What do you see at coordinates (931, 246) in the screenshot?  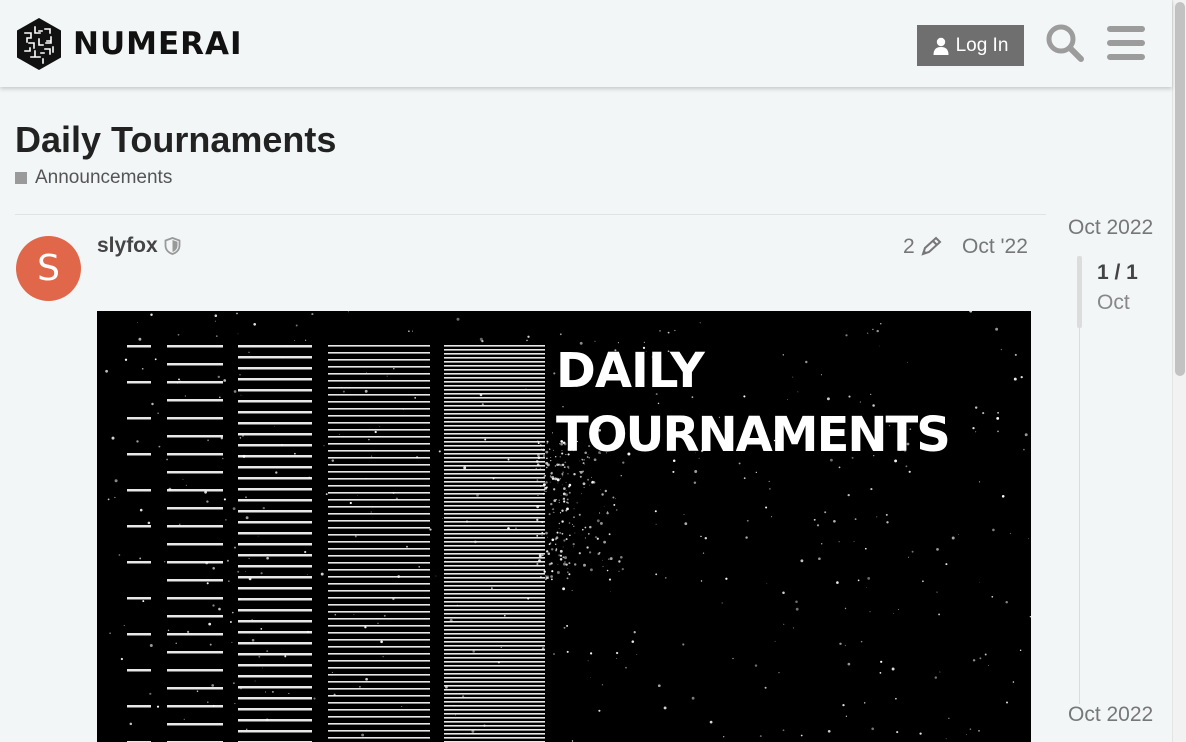 I see `pencil-icon` at bounding box center [931, 246].